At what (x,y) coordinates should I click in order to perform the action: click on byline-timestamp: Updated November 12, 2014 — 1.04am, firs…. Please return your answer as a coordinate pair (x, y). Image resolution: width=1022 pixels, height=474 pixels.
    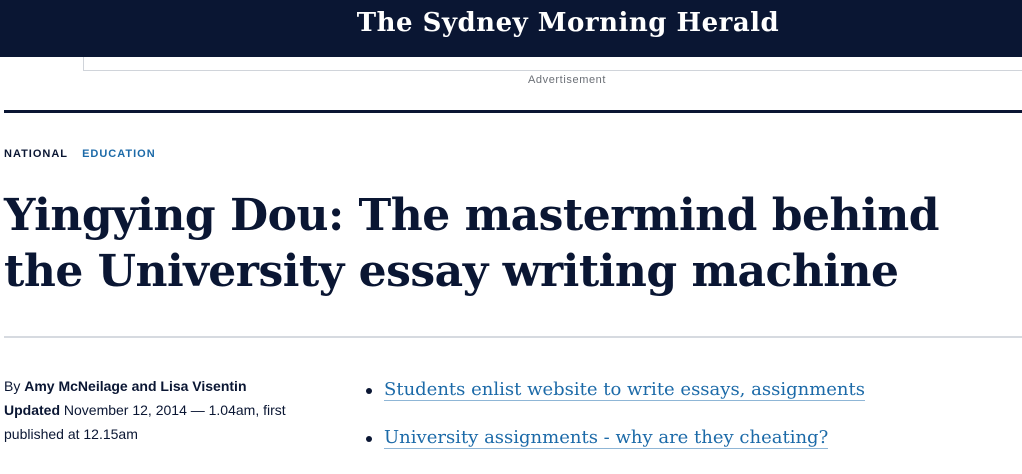
    Looking at the image, I should click on (154, 422).